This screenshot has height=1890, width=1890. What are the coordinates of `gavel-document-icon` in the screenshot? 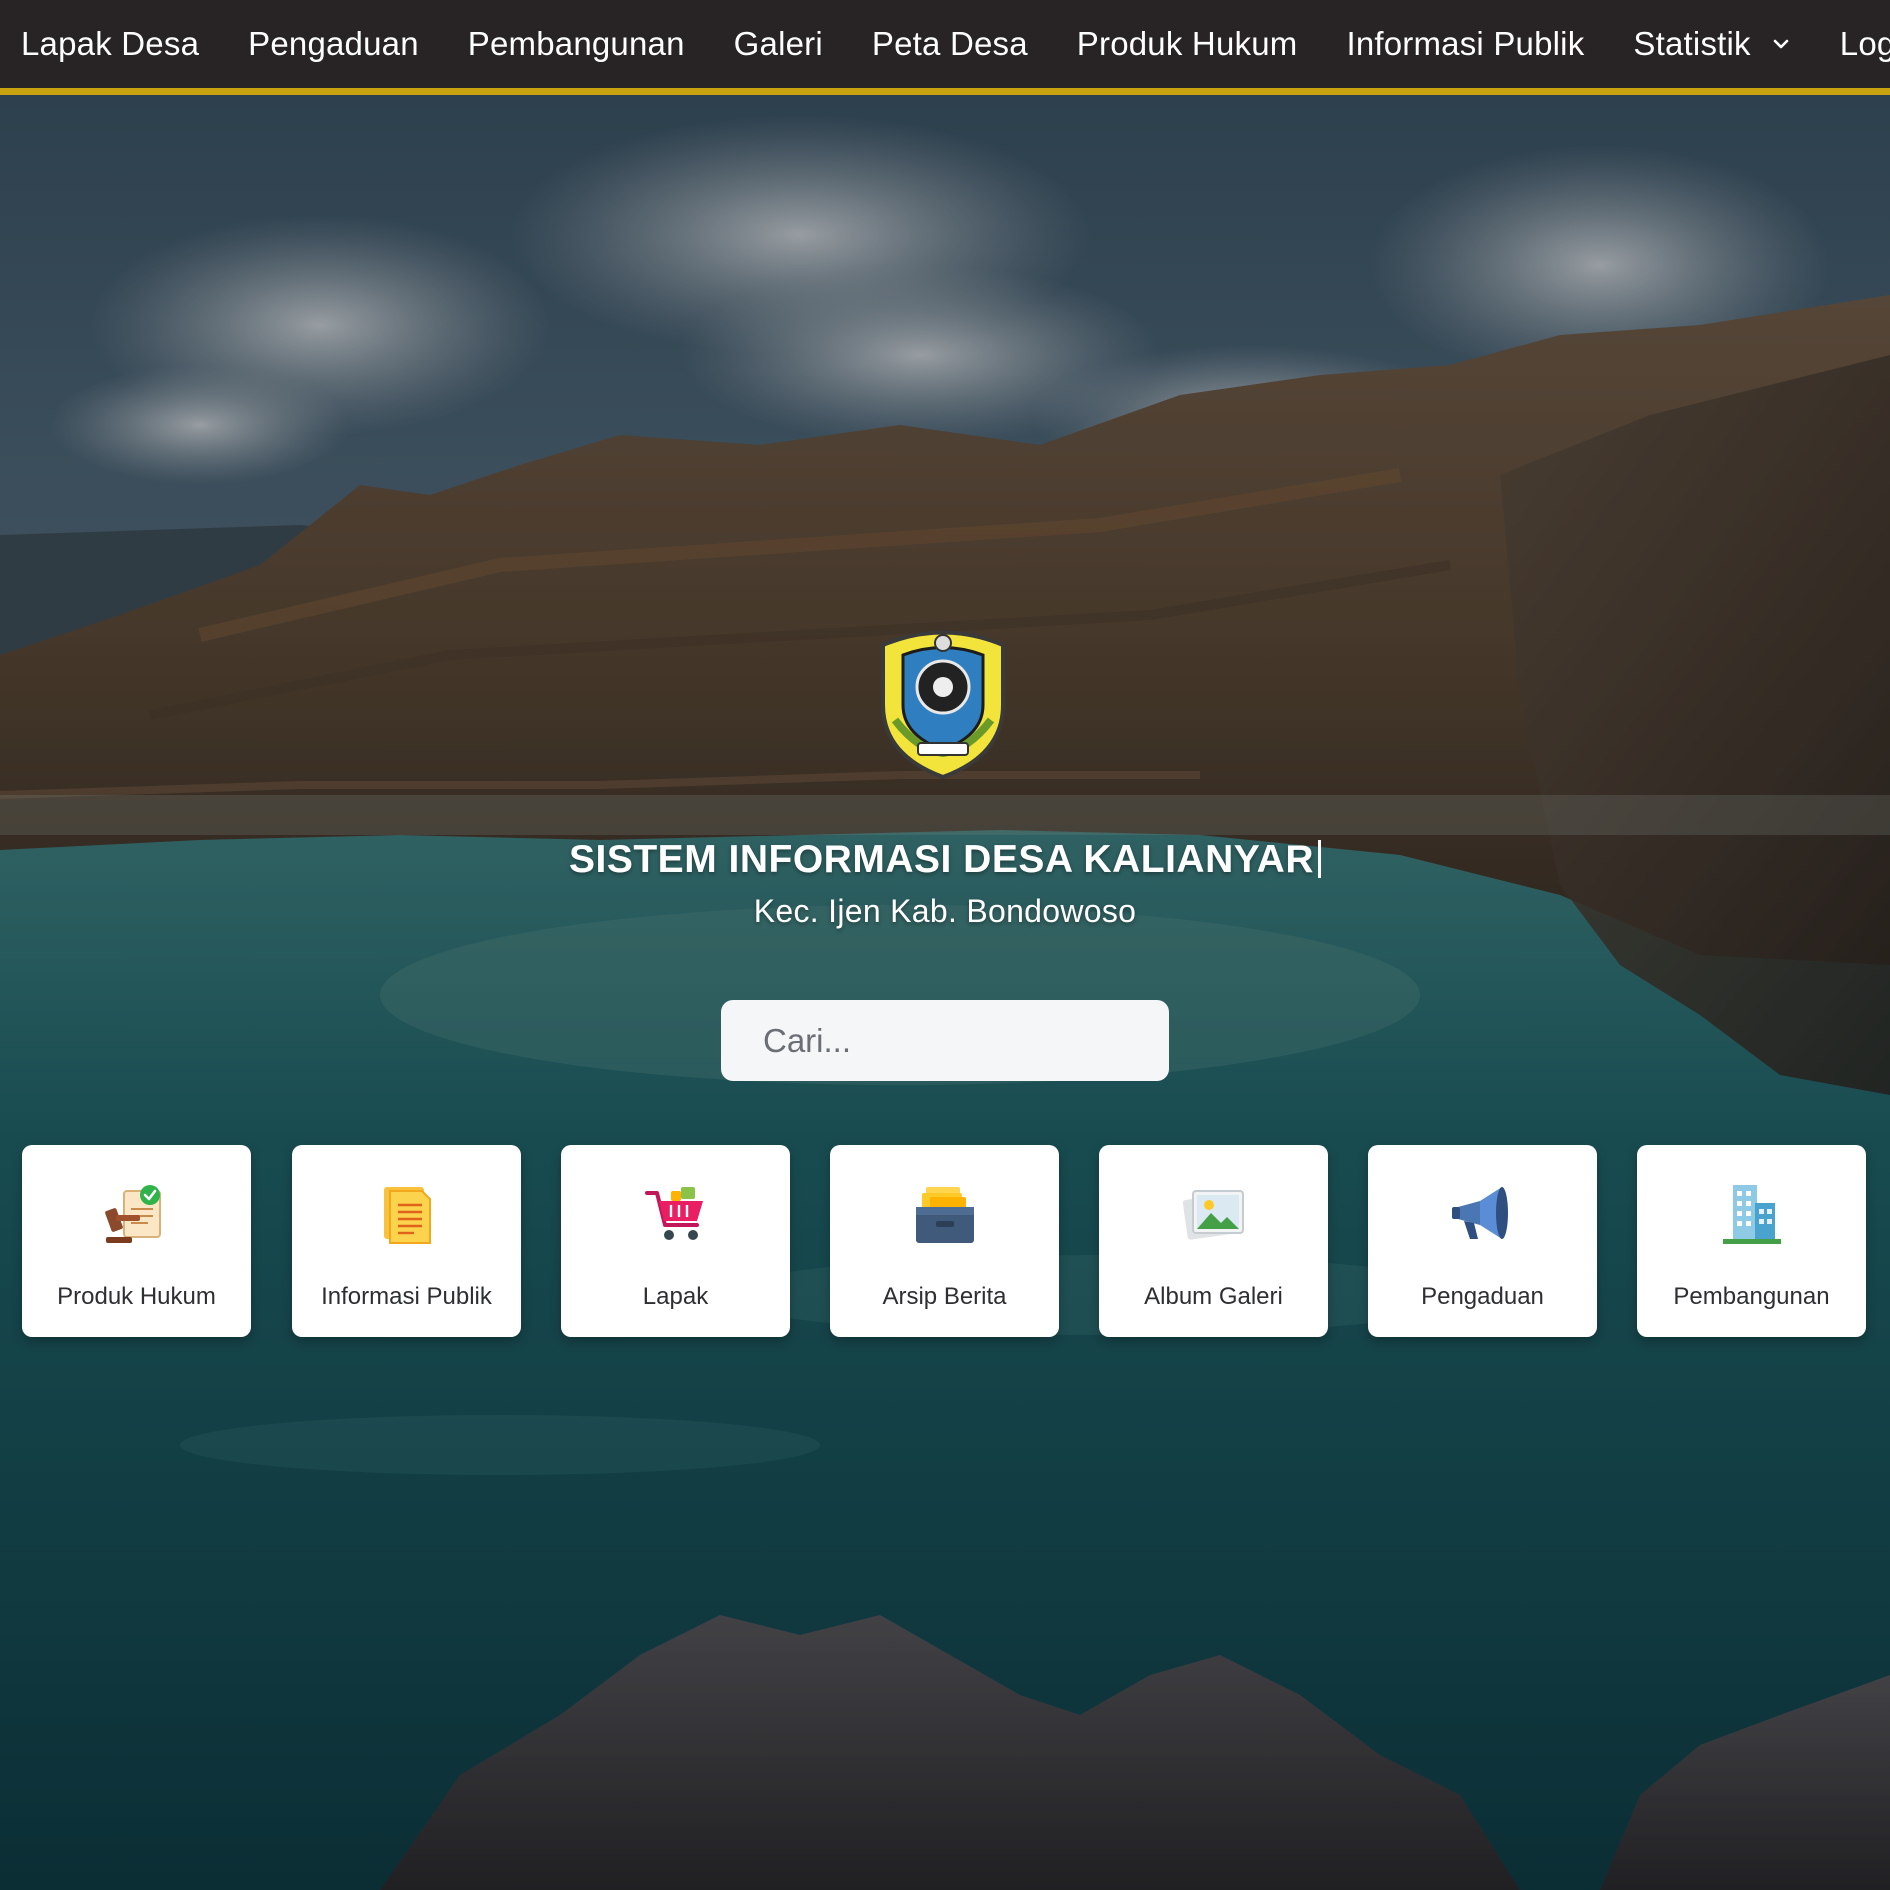 It's located at (133, 1214).